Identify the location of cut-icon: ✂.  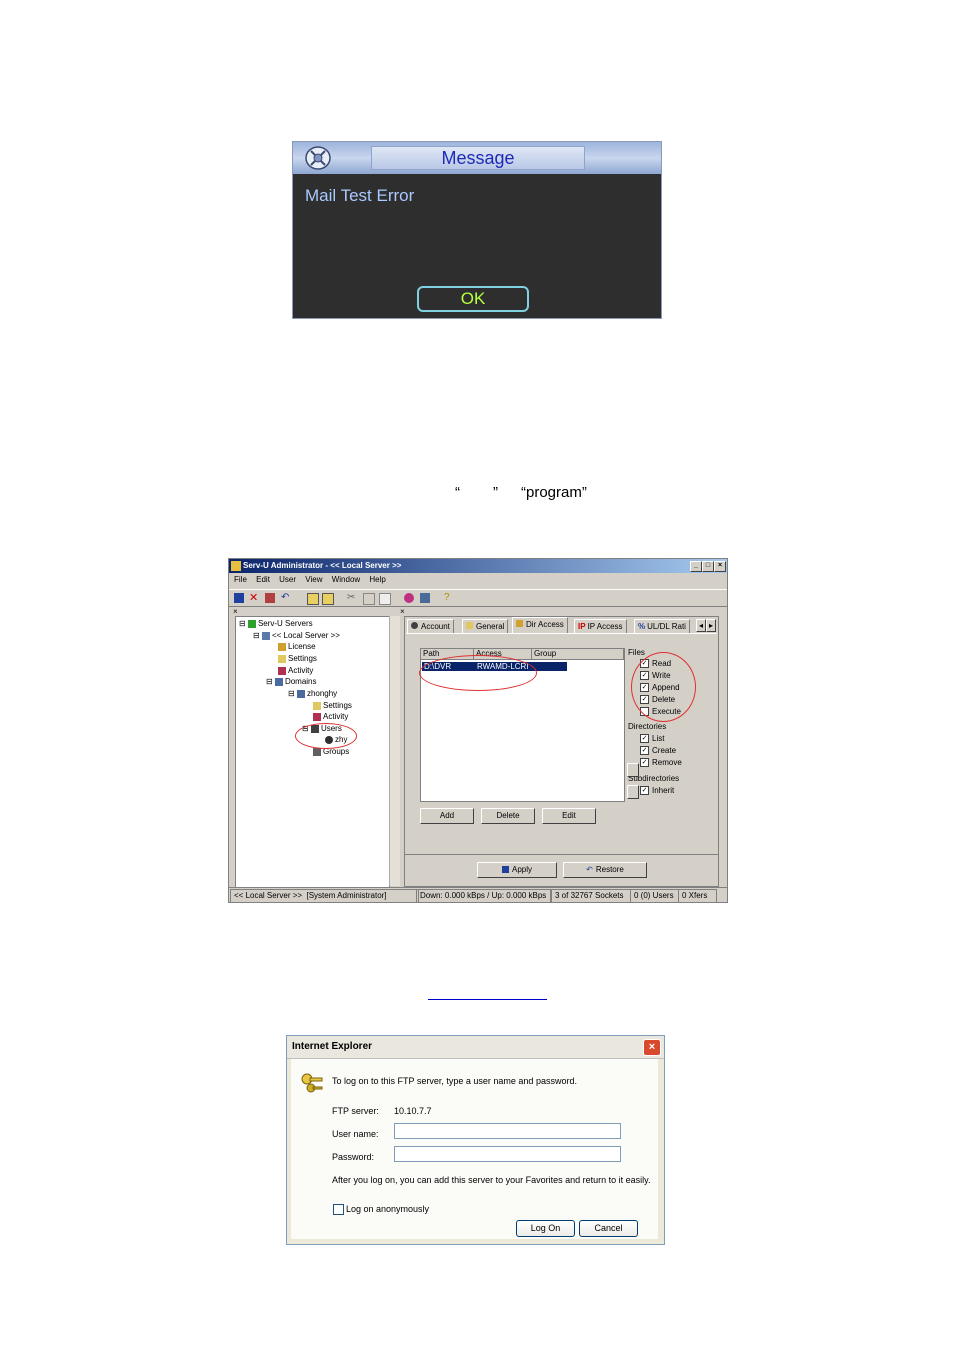
(352, 598).